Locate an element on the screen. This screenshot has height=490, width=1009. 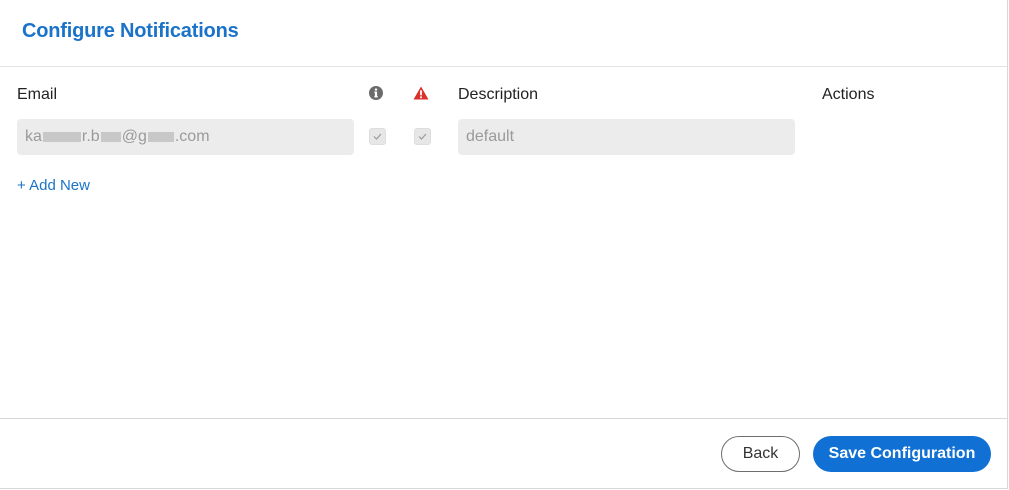
warning-icon is located at coordinates (421, 93).